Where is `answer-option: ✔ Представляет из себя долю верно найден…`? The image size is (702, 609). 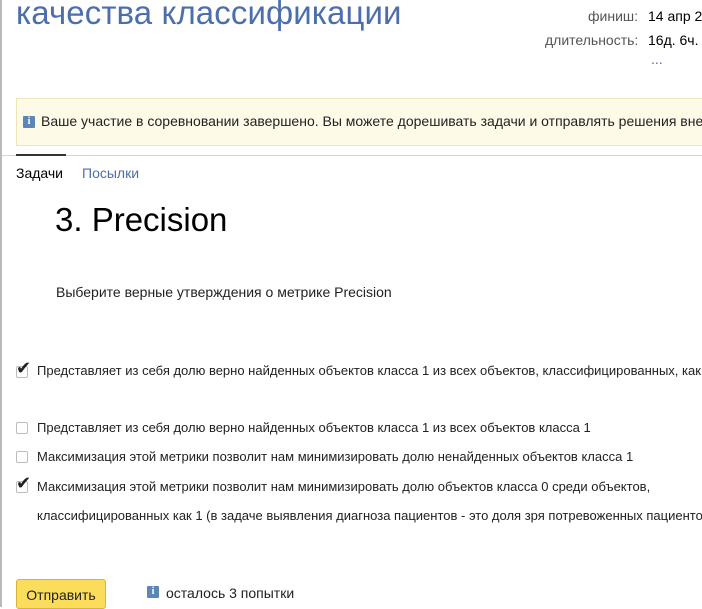
answer-option: ✔ Представляет из себя долю верно найден… is located at coordinates (359, 385).